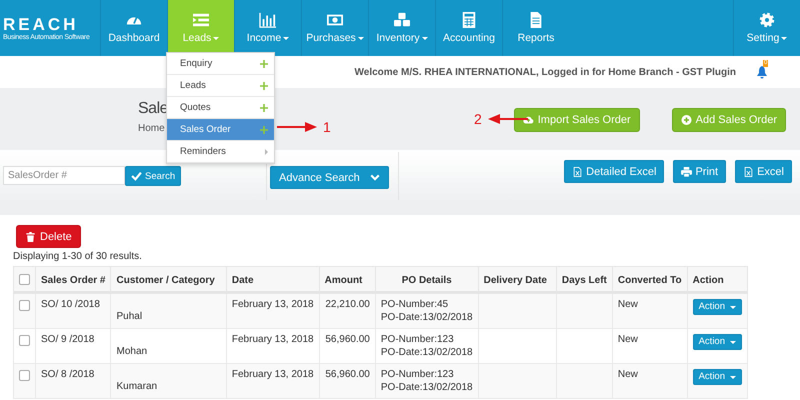  Describe the element at coordinates (24, 279) in the screenshot. I see `select-all-checkbox` at that location.